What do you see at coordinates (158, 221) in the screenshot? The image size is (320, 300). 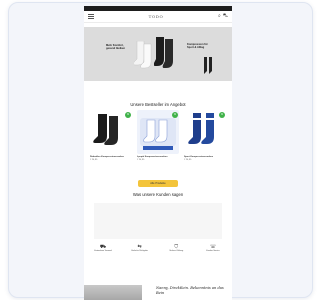 I see `reviews-widget` at bounding box center [158, 221].